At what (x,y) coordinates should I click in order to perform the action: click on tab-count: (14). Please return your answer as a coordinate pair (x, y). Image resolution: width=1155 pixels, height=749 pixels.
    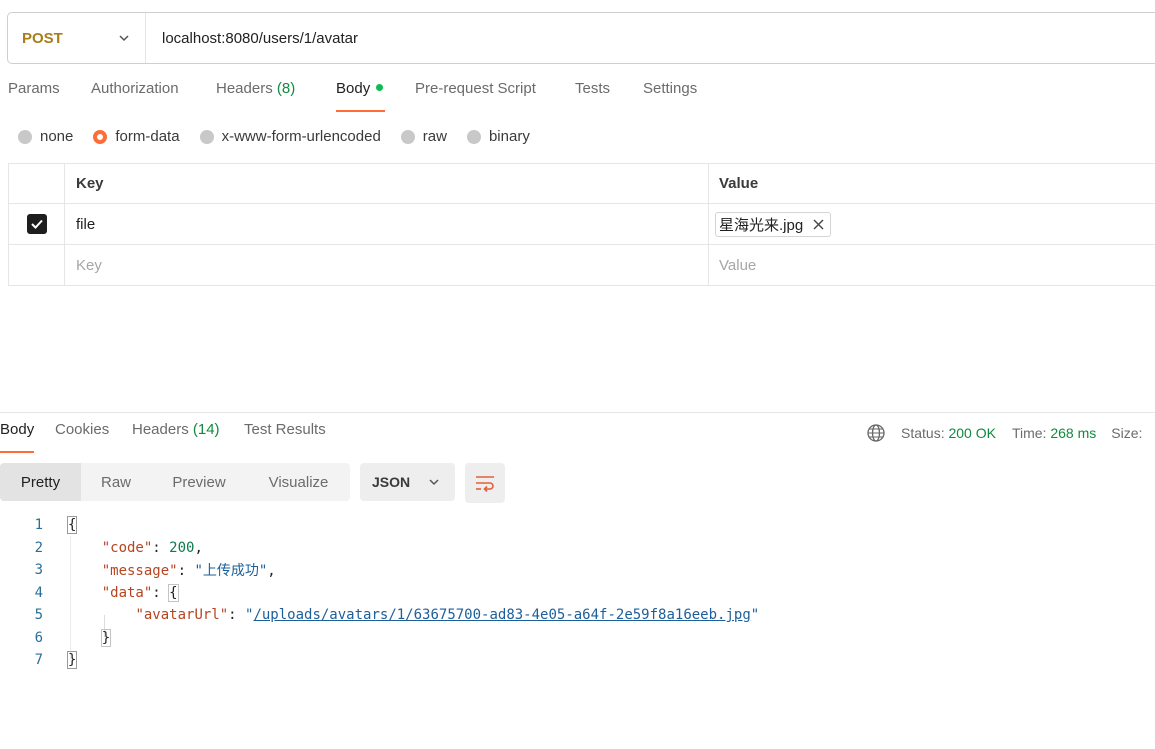
    Looking at the image, I should click on (206, 429).